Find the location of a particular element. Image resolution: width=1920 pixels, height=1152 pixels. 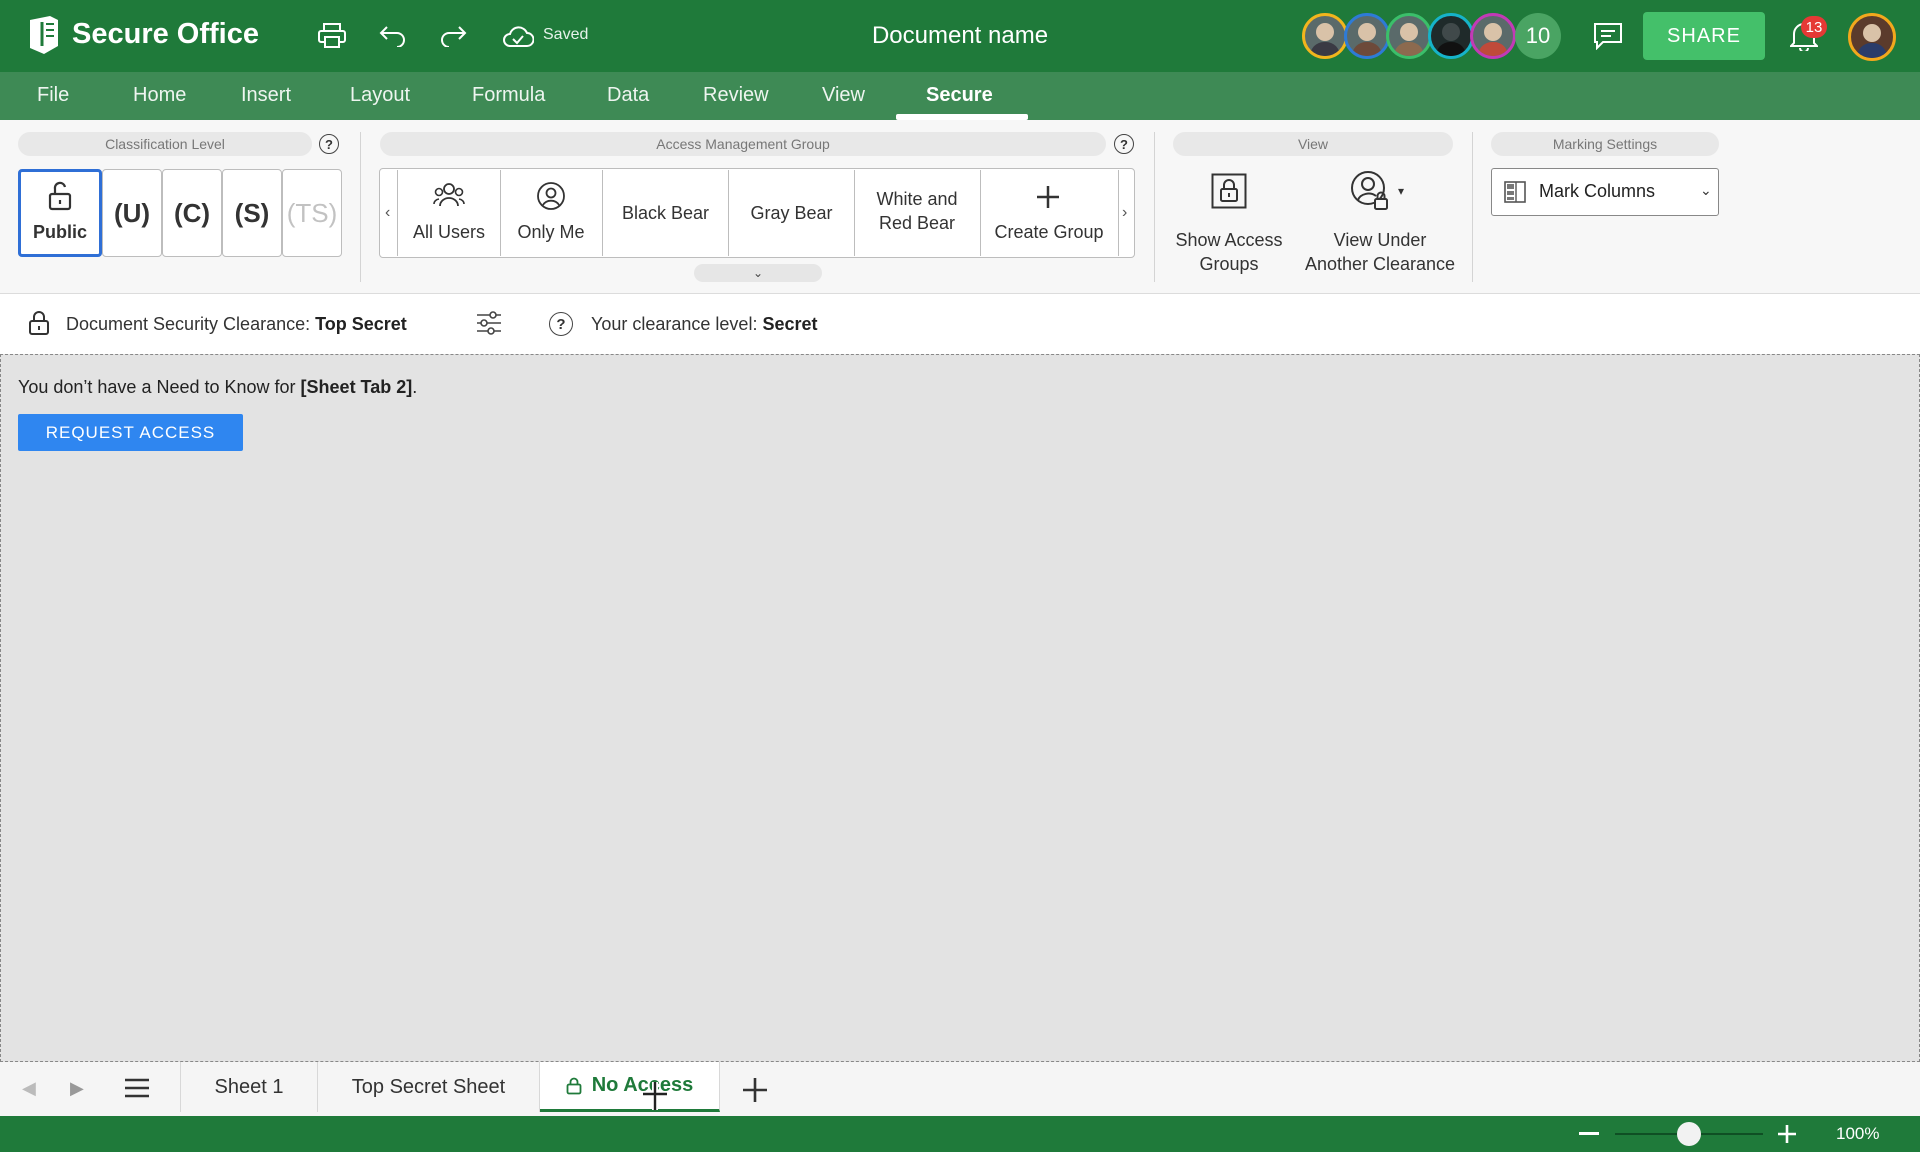

plus-icon is located at coordinates (1048, 197).